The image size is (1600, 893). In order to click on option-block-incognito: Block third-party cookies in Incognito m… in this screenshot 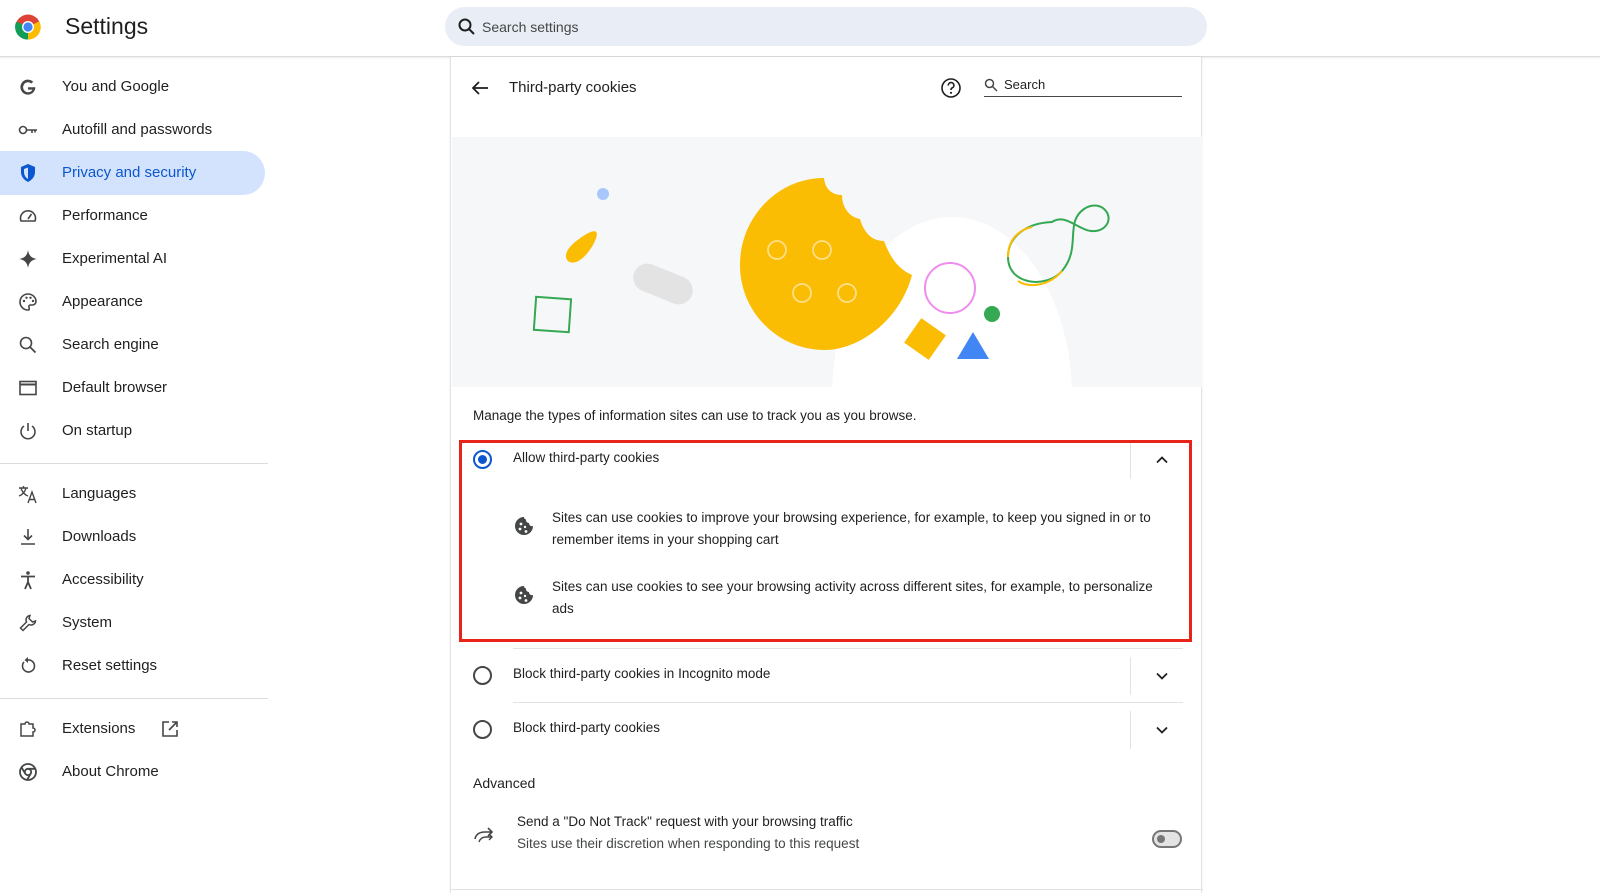, I will do `click(822, 676)`.